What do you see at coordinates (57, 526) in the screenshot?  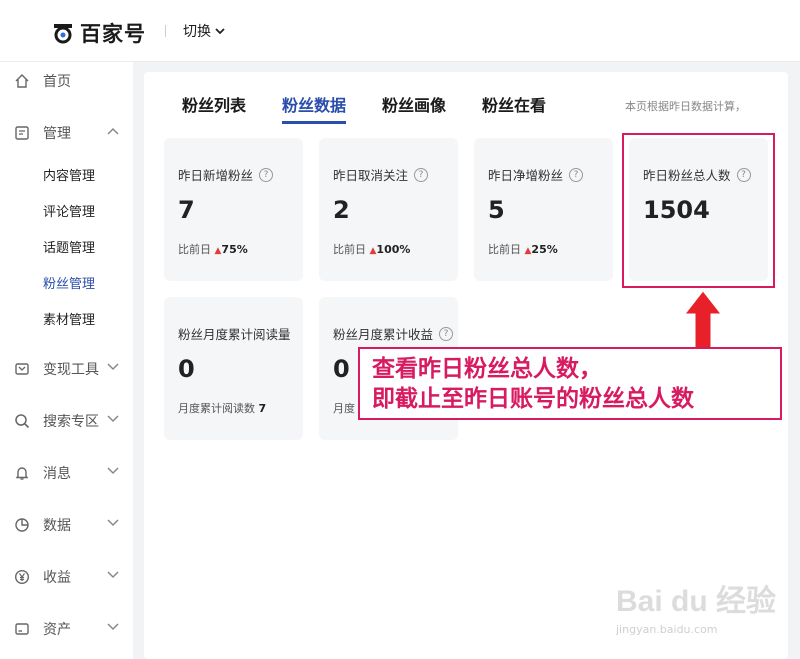 I see `sidebar-item-label: 数据` at bounding box center [57, 526].